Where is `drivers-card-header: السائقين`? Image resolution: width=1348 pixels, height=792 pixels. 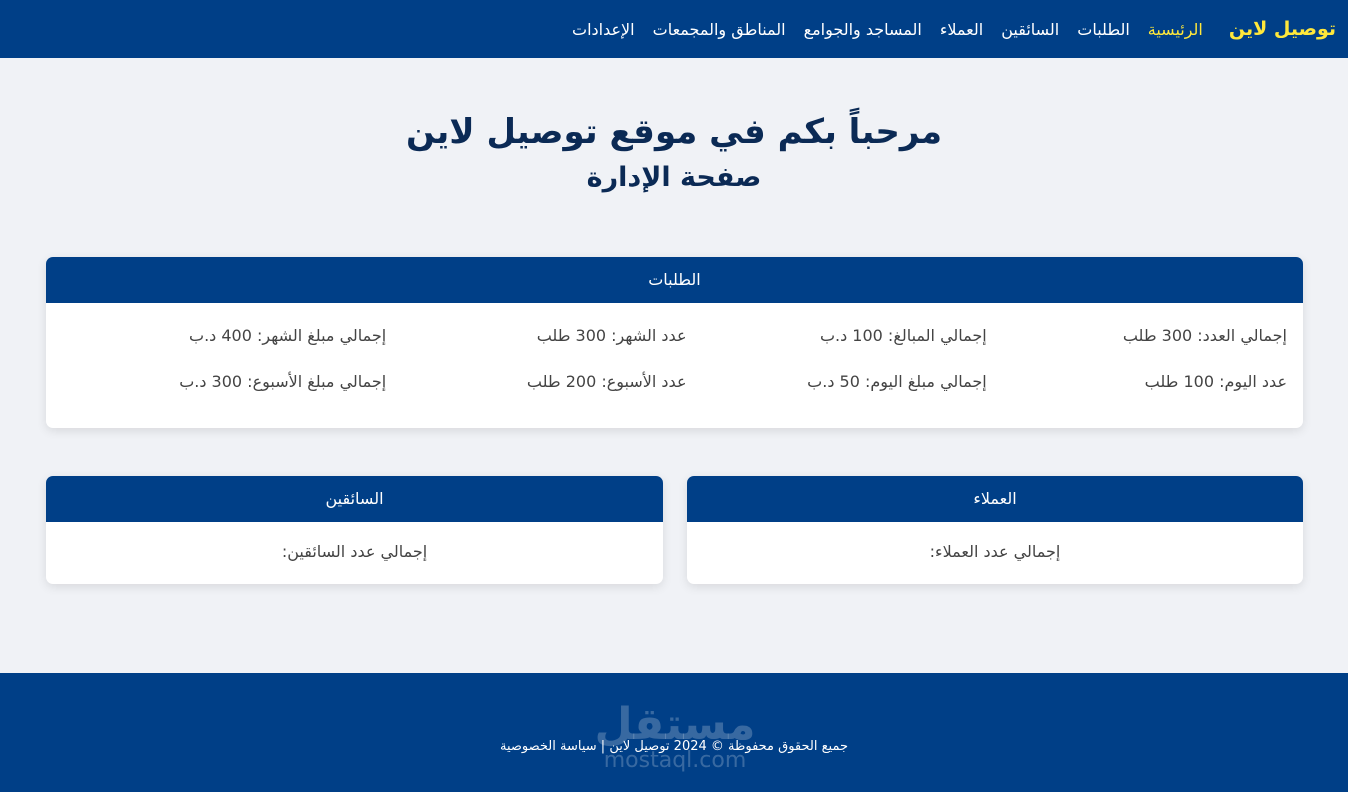 drivers-card-header: السائقين is located at coordinates (354, 499).